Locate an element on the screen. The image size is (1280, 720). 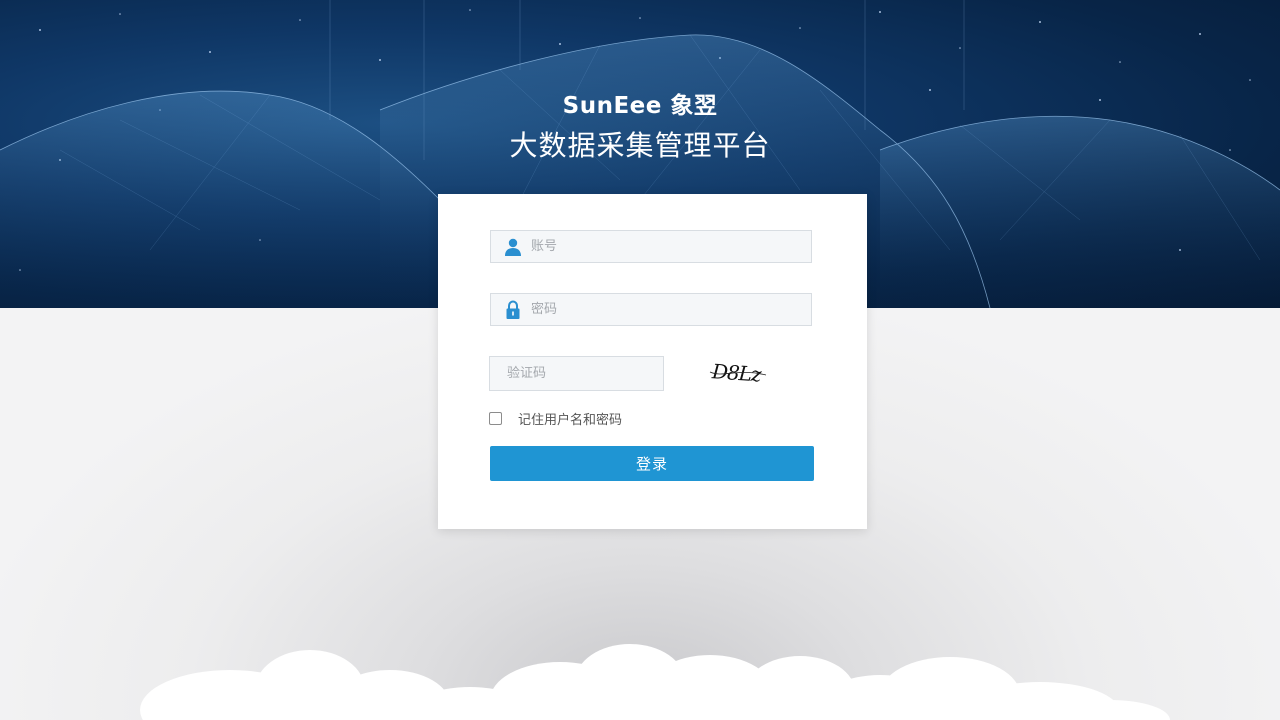
remember-checkbox is located at coordinates (495, 418).